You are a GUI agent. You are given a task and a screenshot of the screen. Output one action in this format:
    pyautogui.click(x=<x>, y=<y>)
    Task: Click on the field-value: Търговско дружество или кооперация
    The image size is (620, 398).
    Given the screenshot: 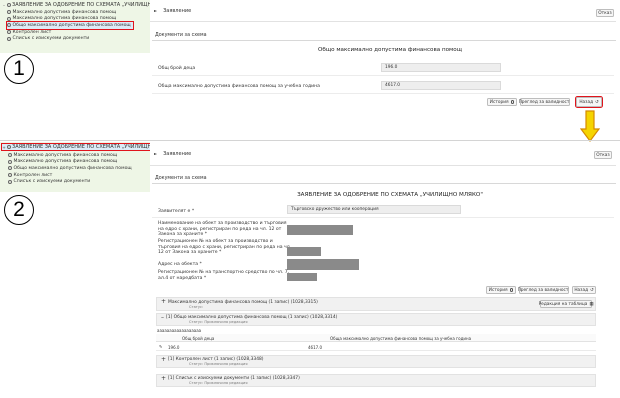 What is the action you would take?
    pyautogui.click(x=374, y=209)
    